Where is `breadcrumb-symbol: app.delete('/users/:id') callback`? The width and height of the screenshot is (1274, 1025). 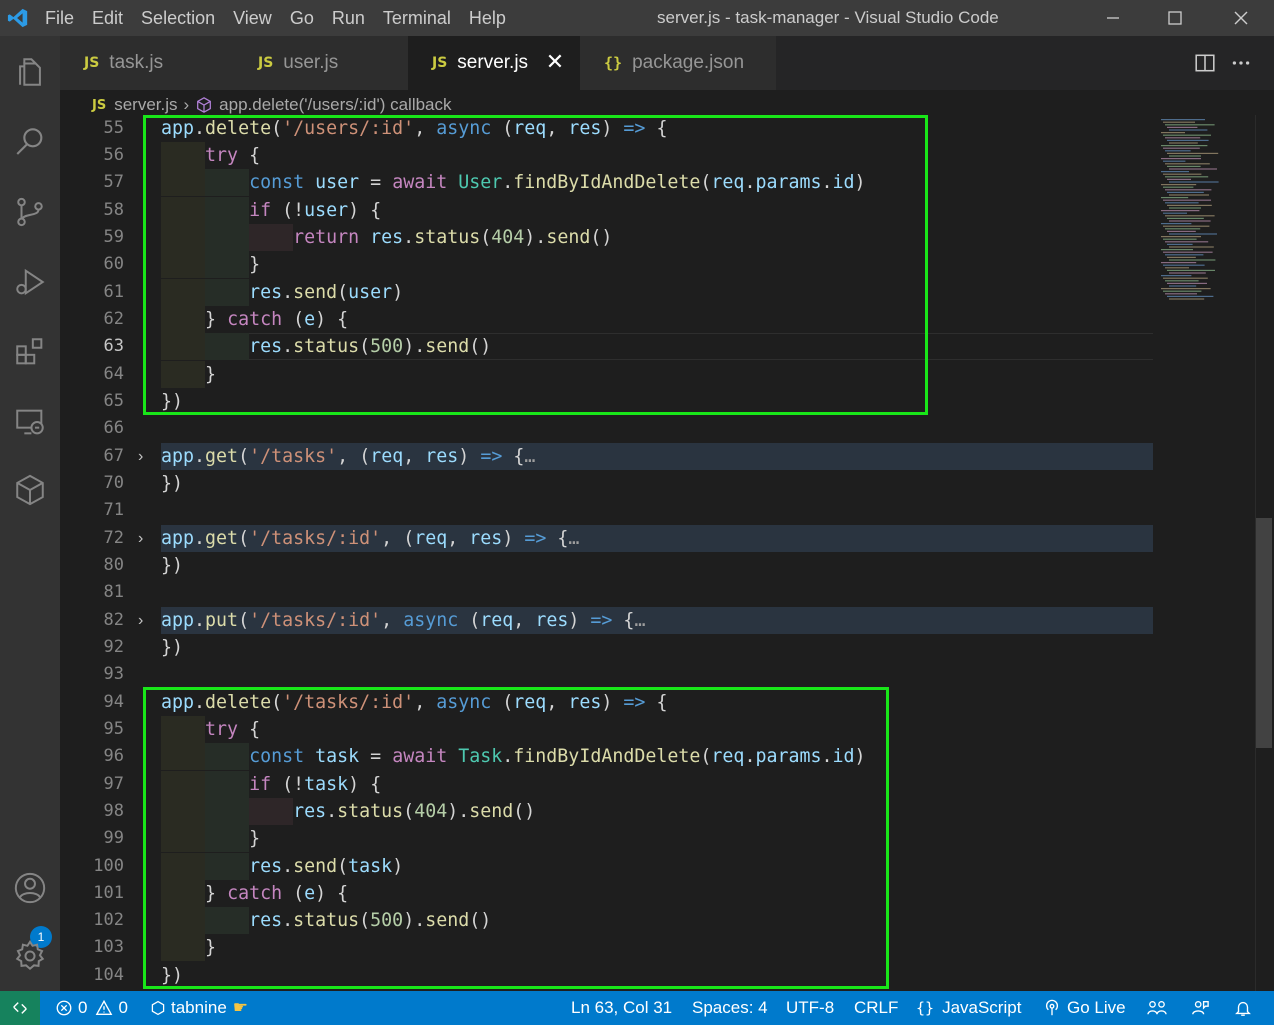 breadcrumb-symbol: app.delete('/users/:id') callback is located at coordinates (335, 105).